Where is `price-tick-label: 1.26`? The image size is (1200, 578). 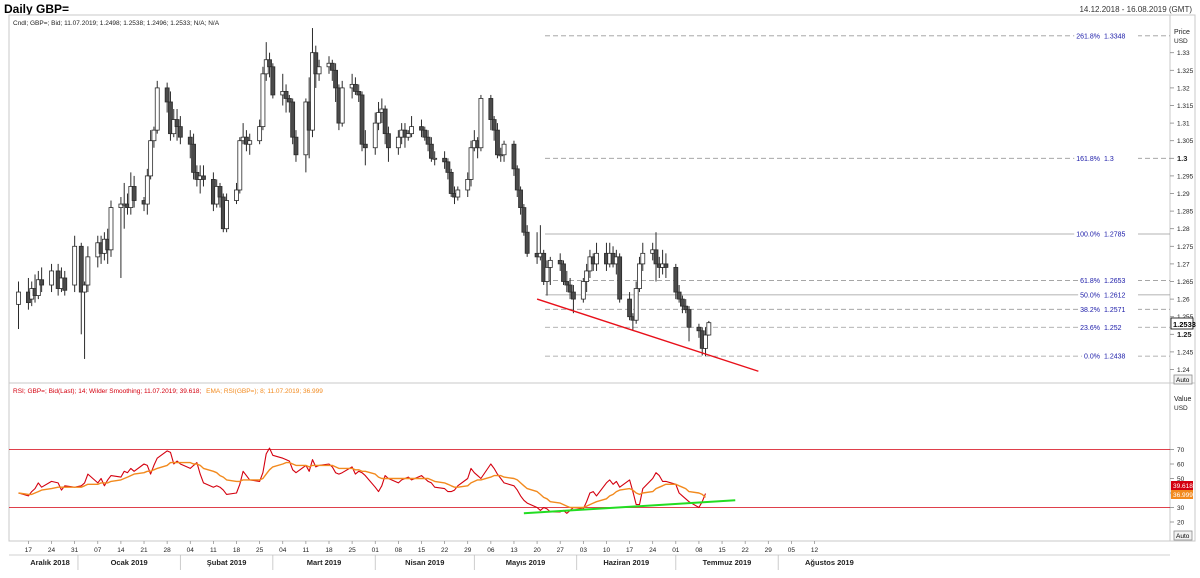
price-tick-label: 1.26 is located at coordinates (1183, 300).